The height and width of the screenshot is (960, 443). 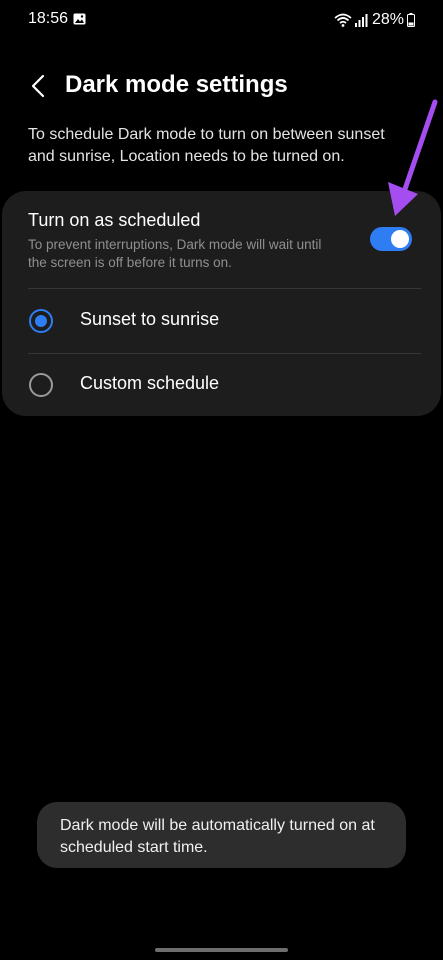 I want to click on page-title: Dark mode settings, so click(x=176, y=84).